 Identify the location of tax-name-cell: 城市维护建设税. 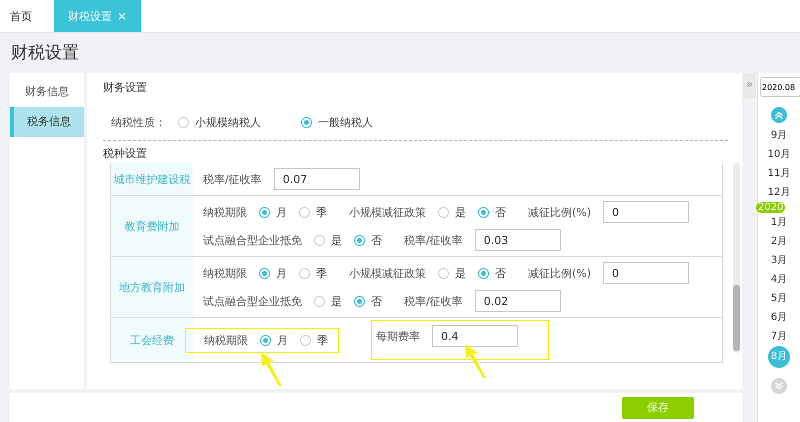
(152, 179).